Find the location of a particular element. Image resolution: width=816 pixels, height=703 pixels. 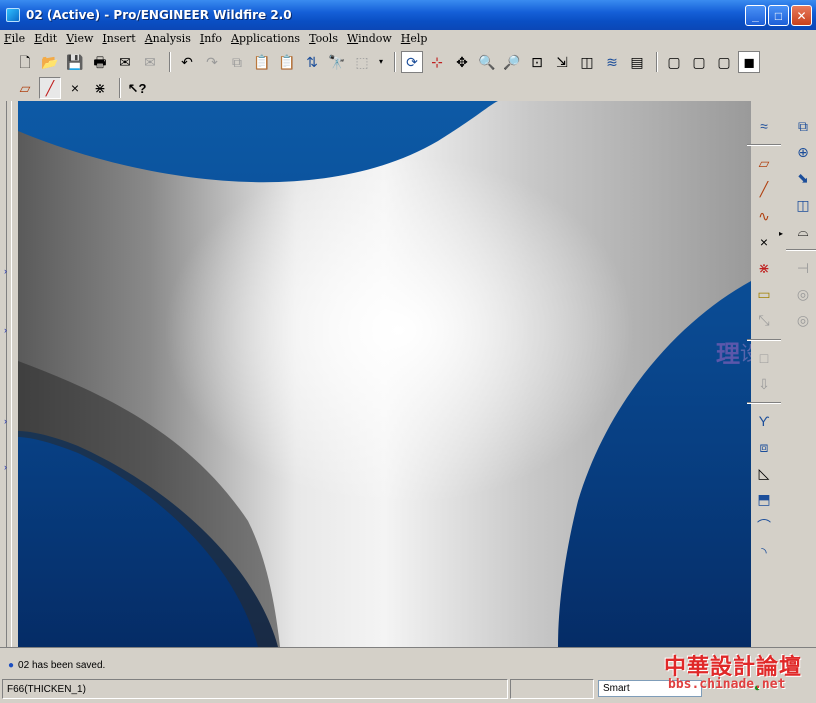

window-controls: _ □ ✕ is located at coordinates (778, 15).